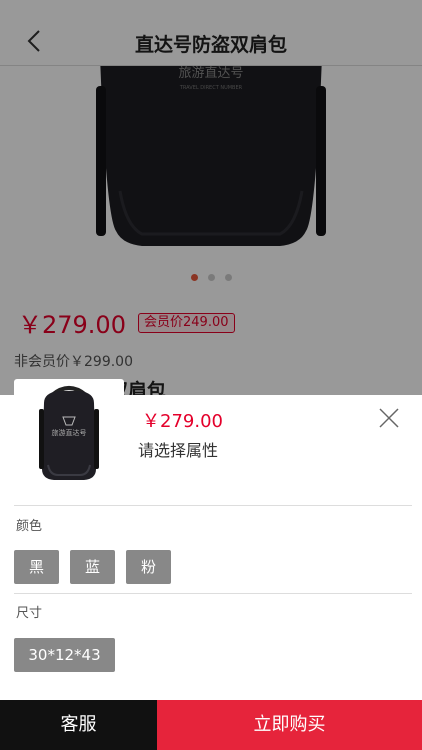 The width and height of the screenshot is (422, 750). I want to click on close-button, so click(389, 418).